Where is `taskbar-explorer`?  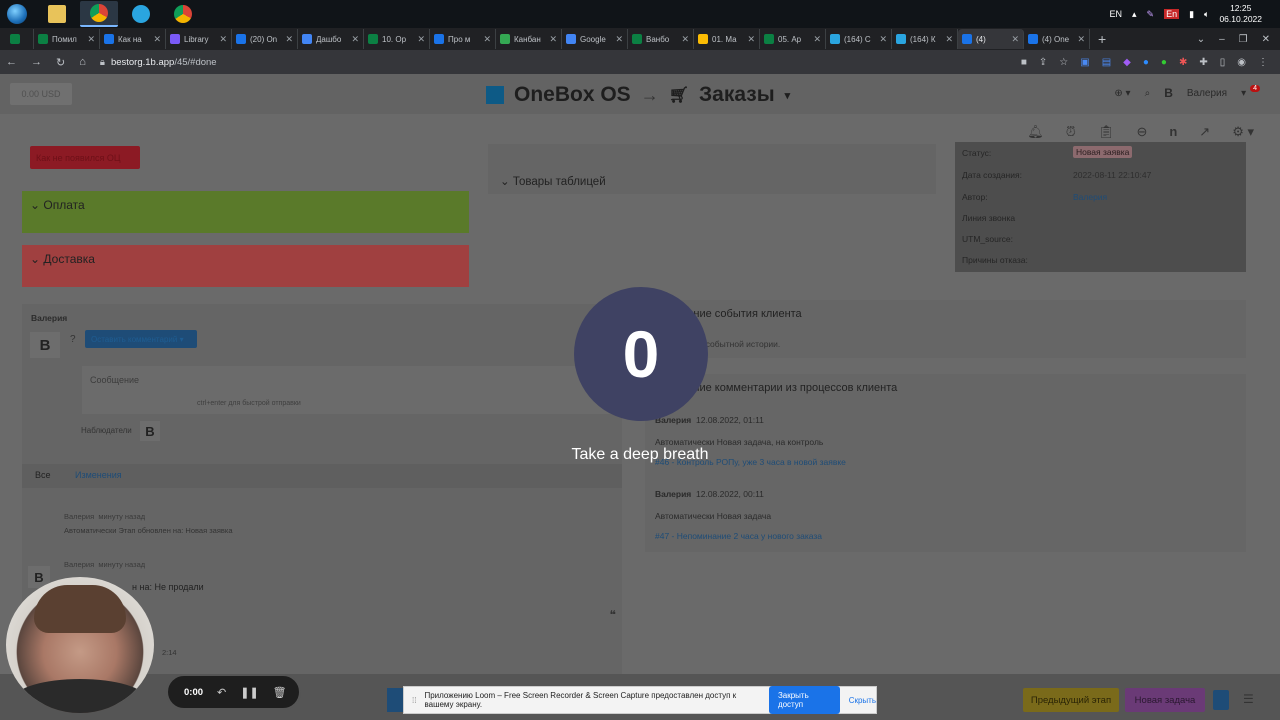
taskbar-explorer is located at coordinates (57, 14).